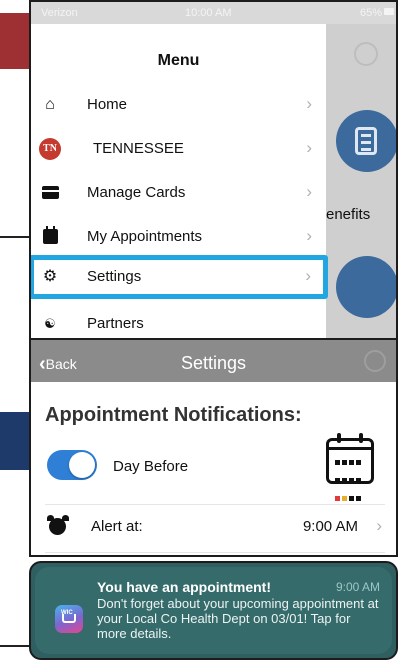  I want to click on navigation-bar: ‹Back Settings, so click(213, 361).